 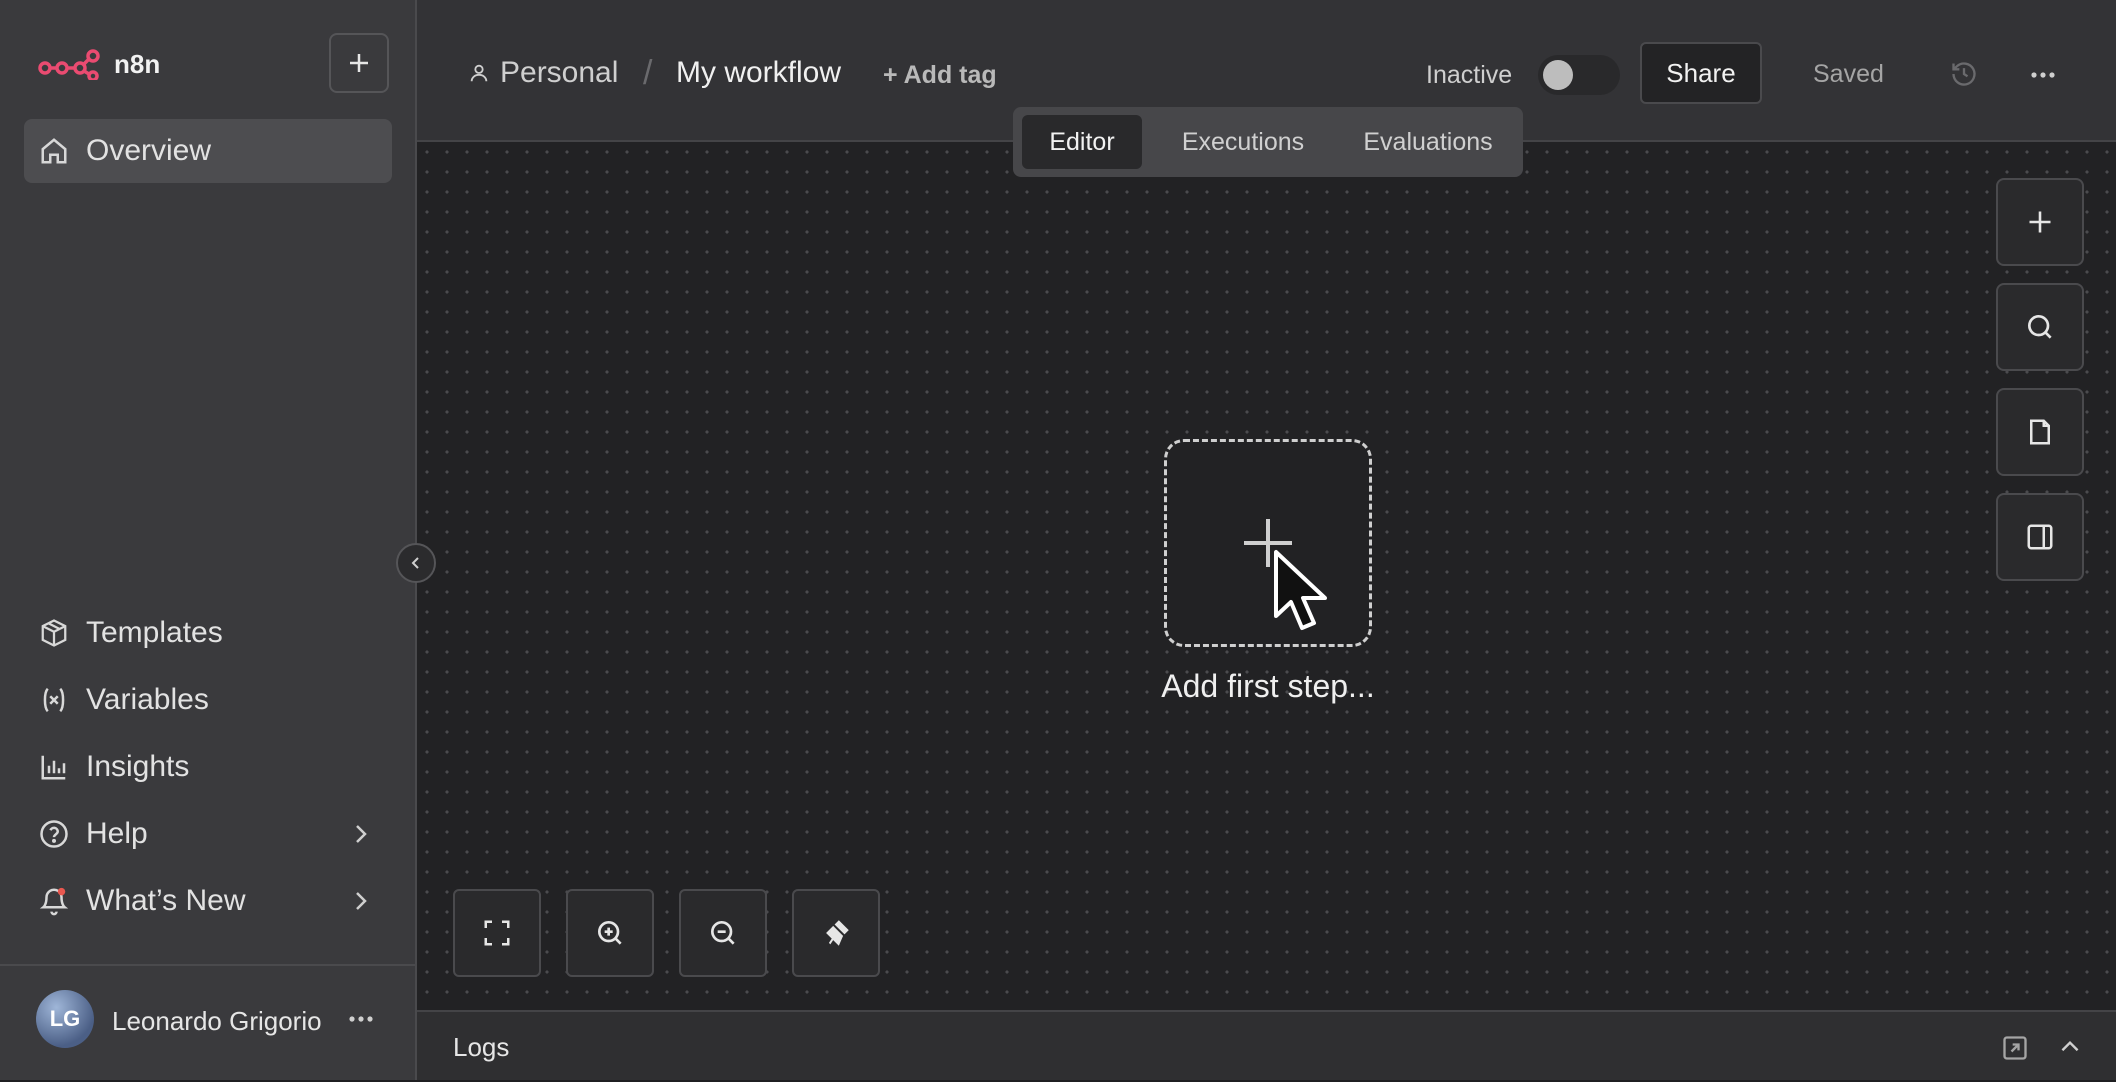 What do you see at coordinates (940, 75) in the screenshot?
I see `add-tag-button: + Add tag` at bounding box center [940, 75].